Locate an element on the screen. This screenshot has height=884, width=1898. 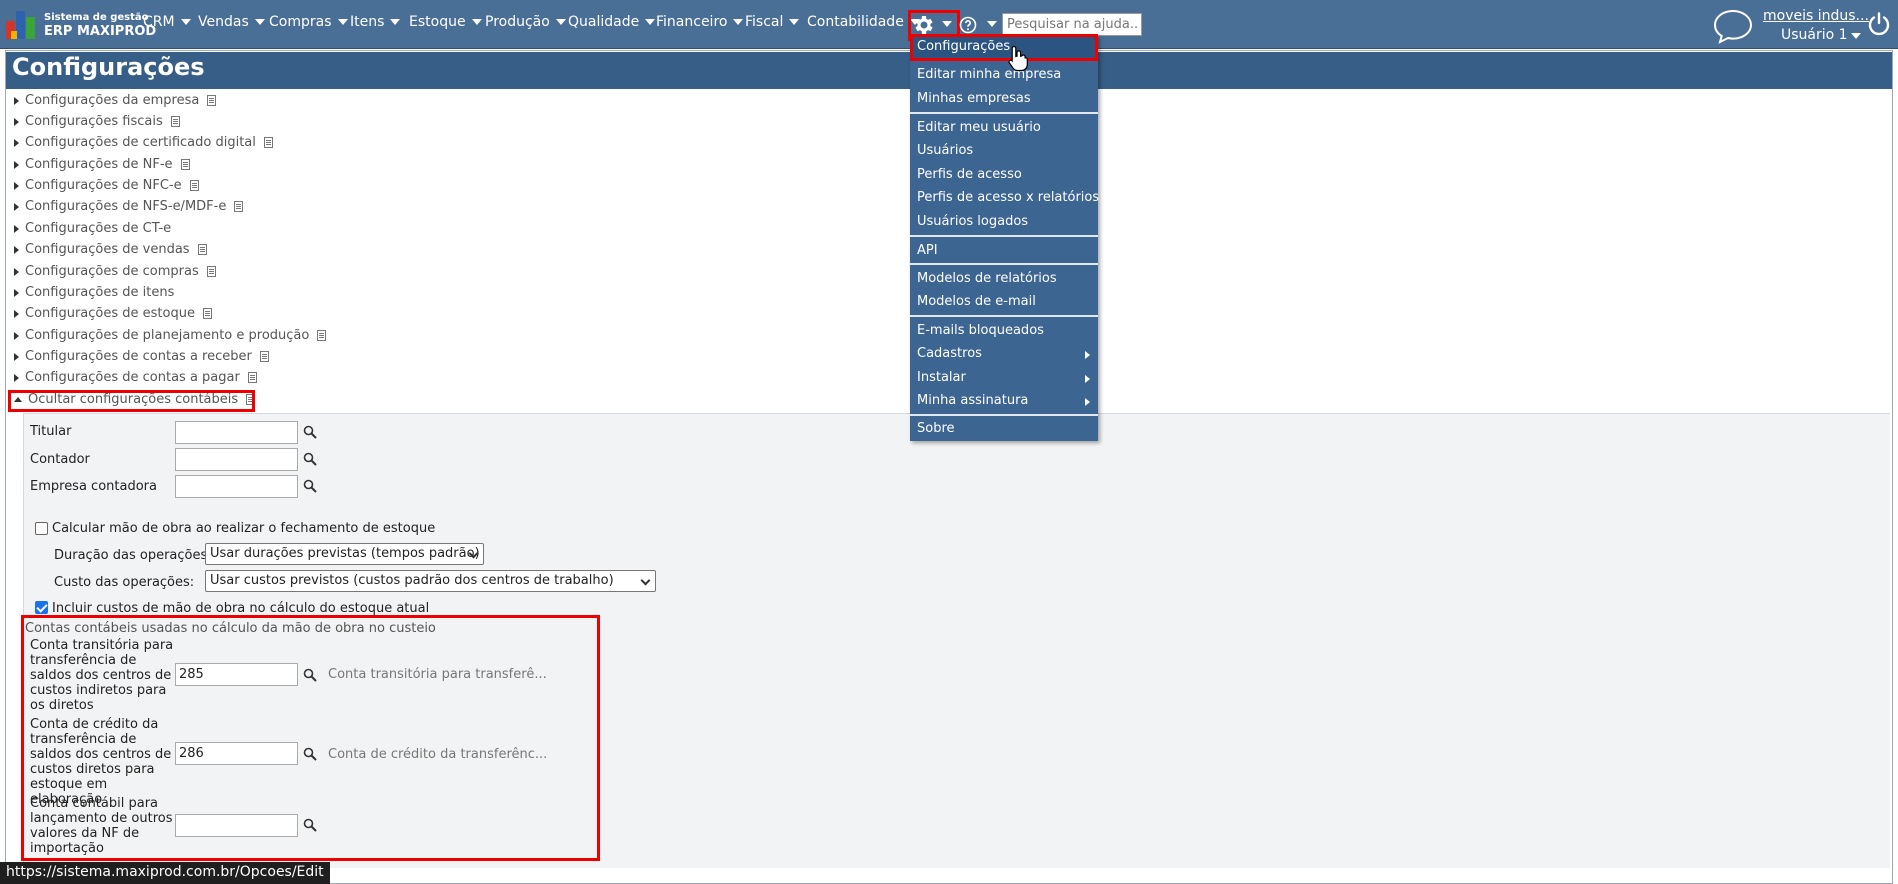
nav-itens: Itens is located at coordinates (375, 22).